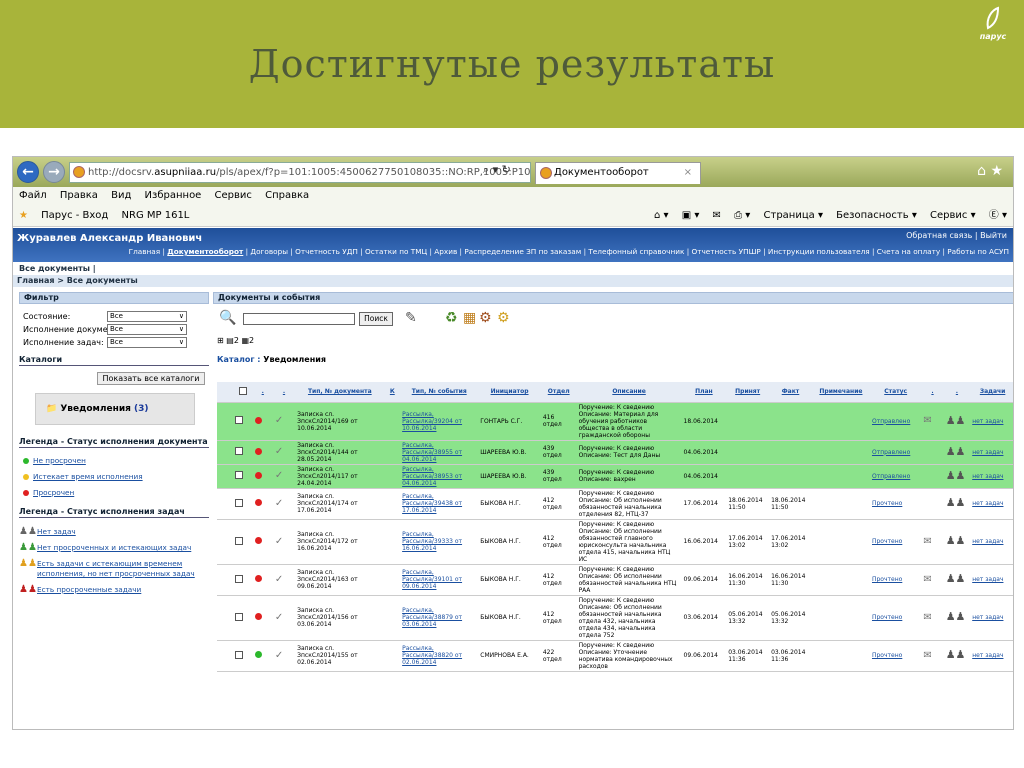  What do you see at coordinates (503, 318) in the screenshot?
I see `settings-gear-icon: ⚙` at bounding box center [503, 318].